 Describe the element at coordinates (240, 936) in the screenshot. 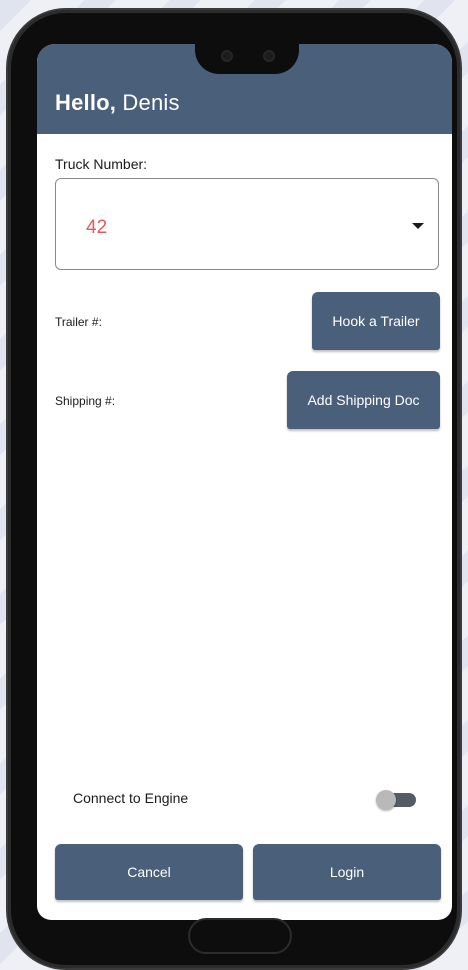

I see `home-button` at that location.